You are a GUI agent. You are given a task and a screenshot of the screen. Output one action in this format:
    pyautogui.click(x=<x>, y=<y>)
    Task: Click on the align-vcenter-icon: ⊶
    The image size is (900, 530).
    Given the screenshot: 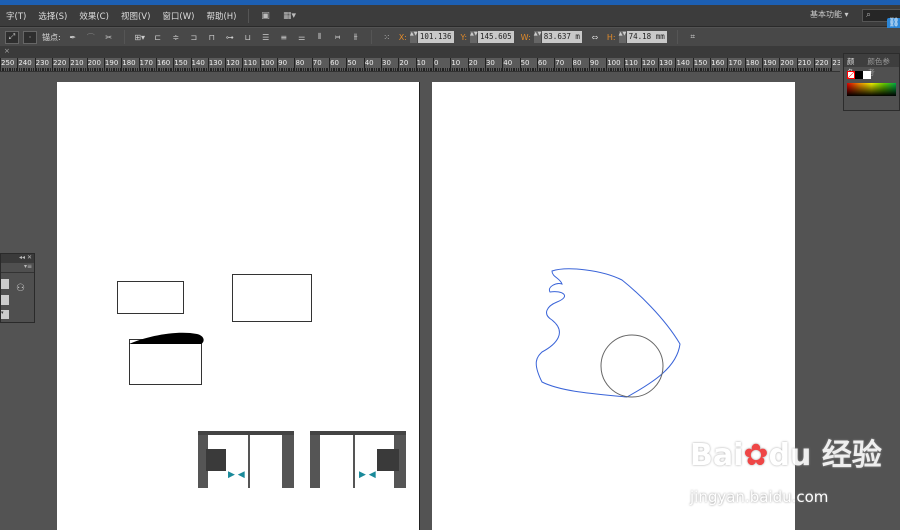 What is the action you would take?
    pyautogui.click(x=230, y=37)
    